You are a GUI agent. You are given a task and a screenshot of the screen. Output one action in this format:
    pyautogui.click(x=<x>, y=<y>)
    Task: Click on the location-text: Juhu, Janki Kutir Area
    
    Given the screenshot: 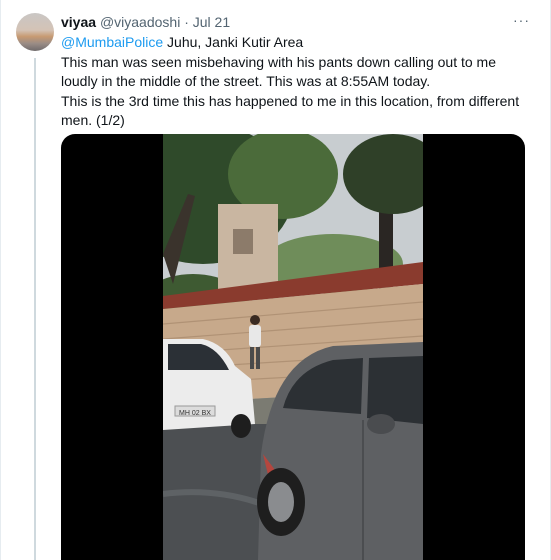 What is the action you would take?
    pyautogui.click(x=233, y=42)
    